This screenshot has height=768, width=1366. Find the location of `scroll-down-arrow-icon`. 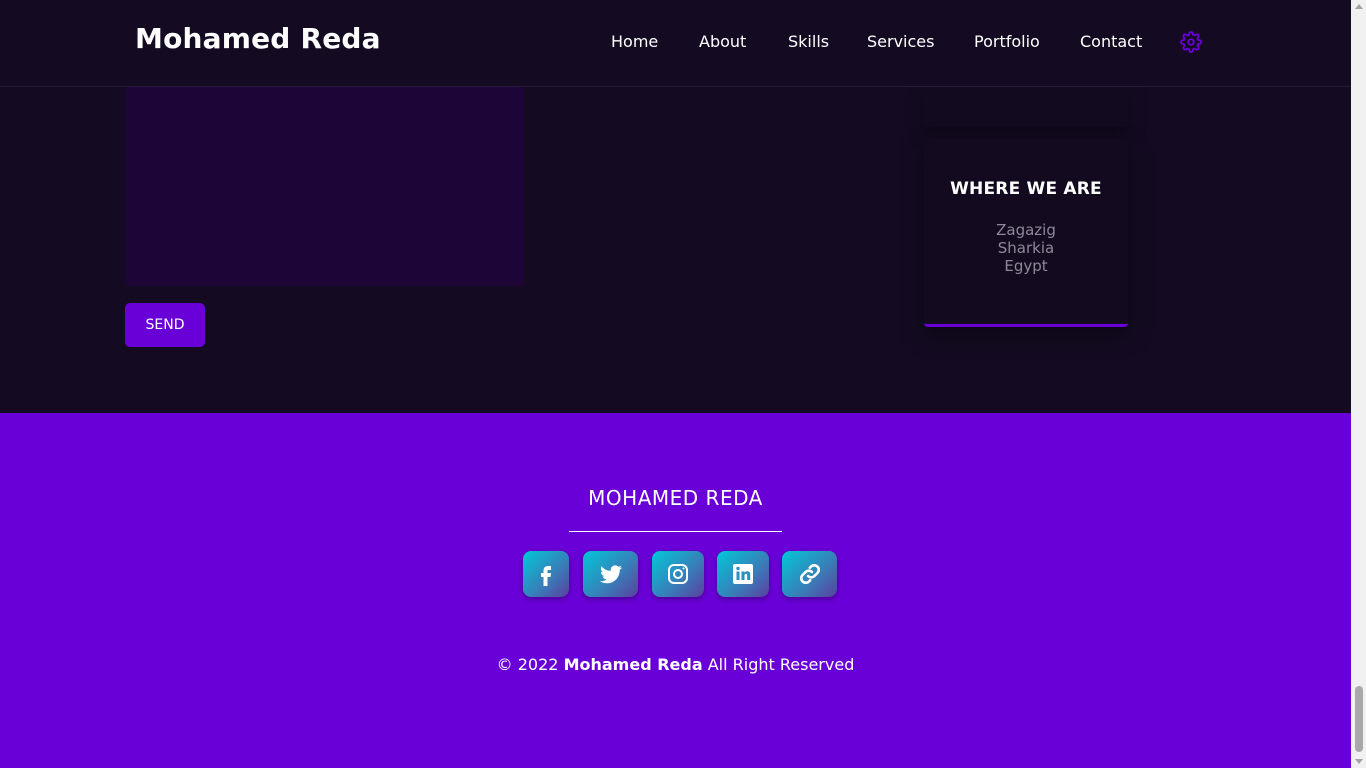

scroll-down-arrow-icon is located at coordinates (1359, 761).